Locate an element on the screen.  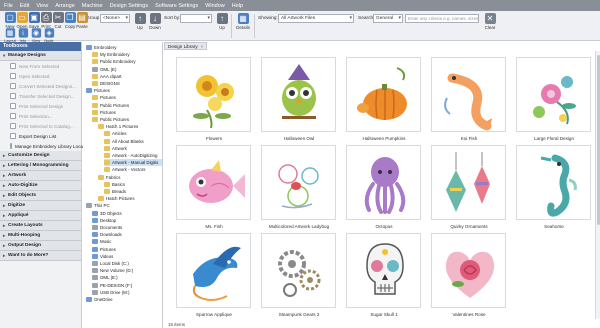
section-lettering-monogramming: ▸ Lettering / Monogramming is located at coordinates (40, 166).